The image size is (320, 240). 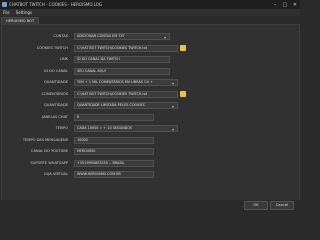 I want to click on field-value: HEROISMO, so click(x=86, y=151).